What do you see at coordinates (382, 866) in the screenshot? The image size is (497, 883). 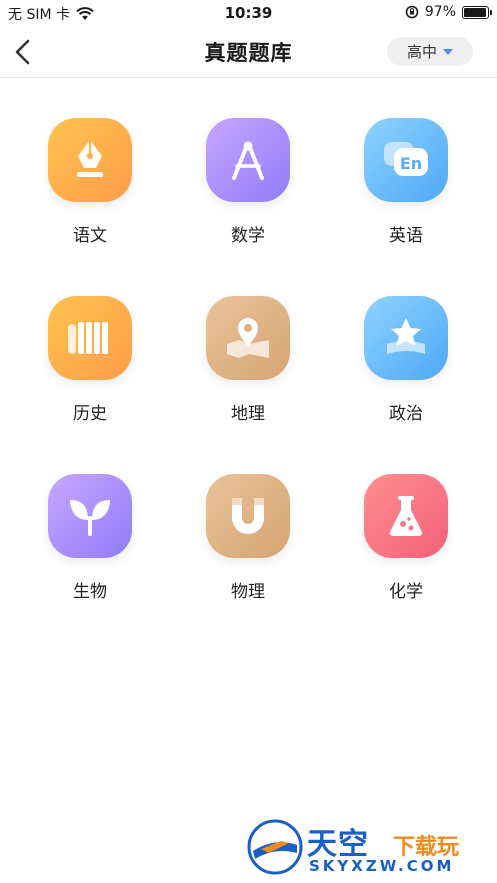 I see `watermark-domain: SKYXZW.COM` at bounding box center [382, 866].